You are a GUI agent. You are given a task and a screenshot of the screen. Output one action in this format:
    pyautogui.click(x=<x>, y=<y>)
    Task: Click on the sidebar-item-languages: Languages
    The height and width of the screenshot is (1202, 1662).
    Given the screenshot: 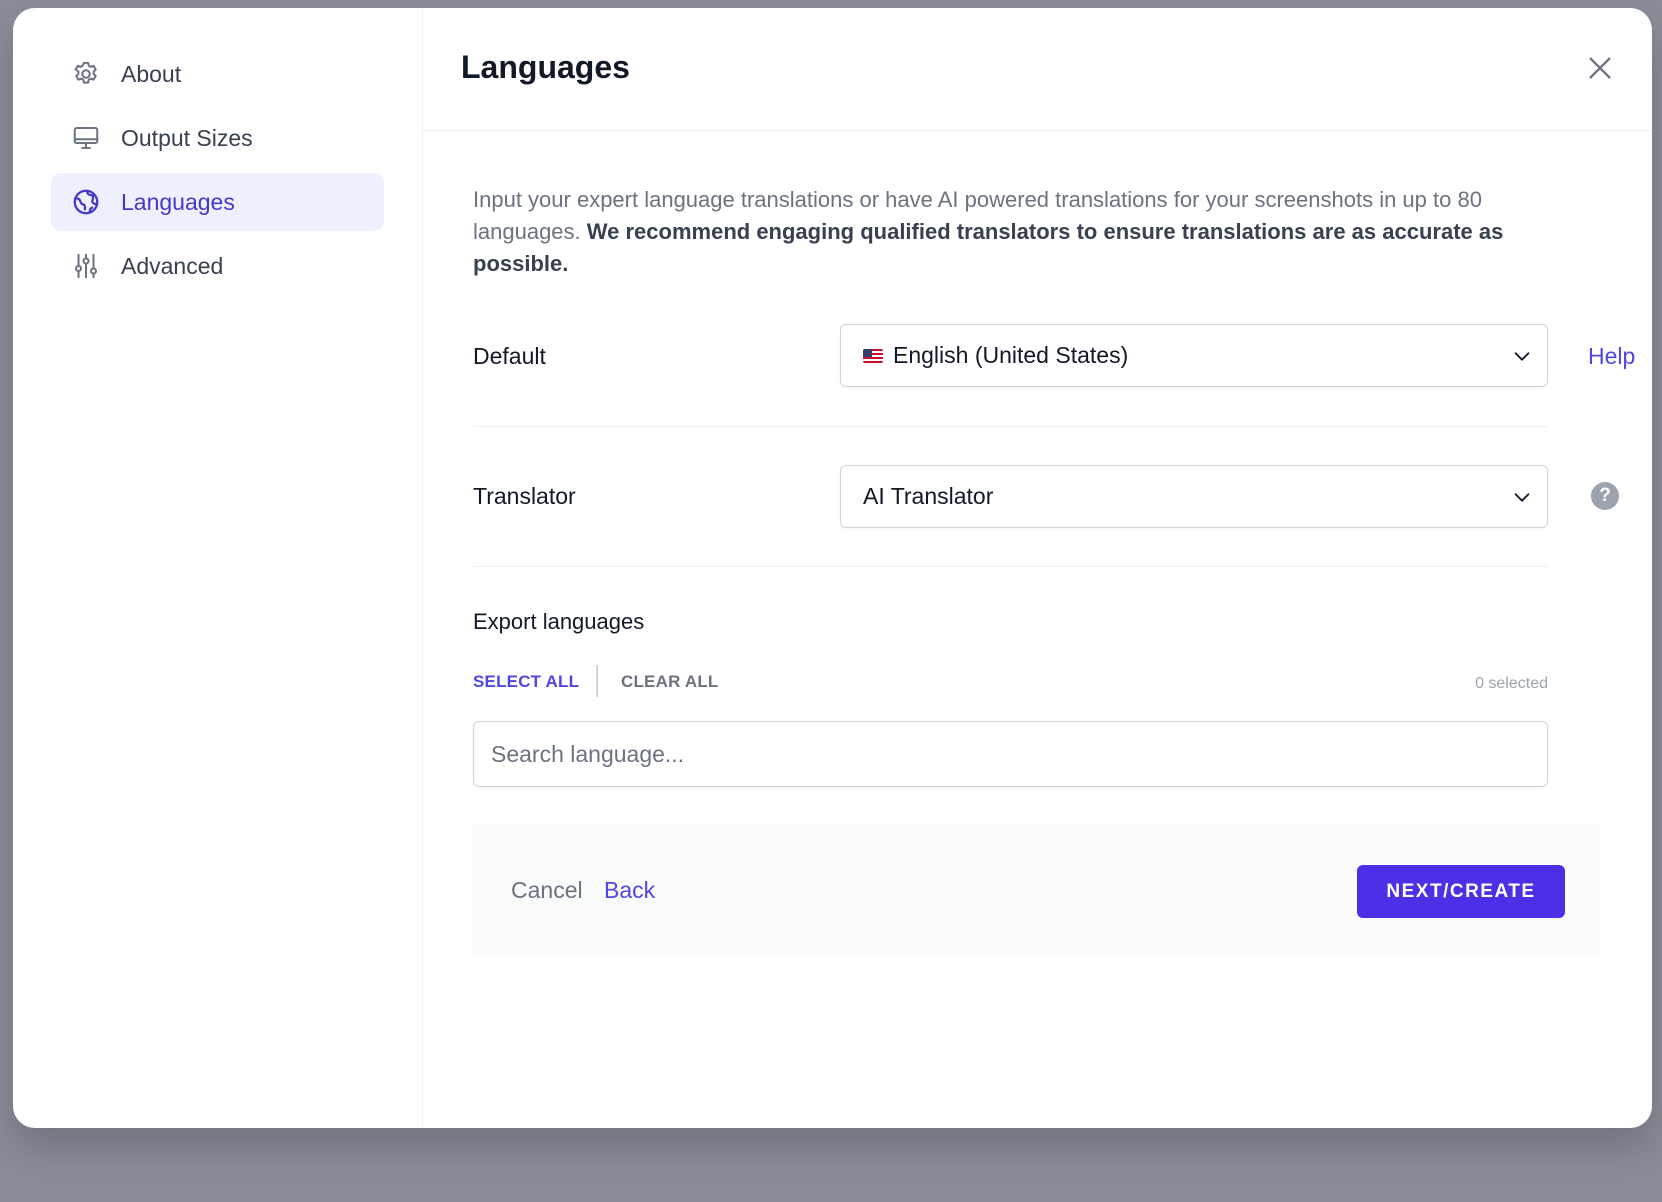 What is the action you would take?
    pyautogui.click(x=217, y=202)
    